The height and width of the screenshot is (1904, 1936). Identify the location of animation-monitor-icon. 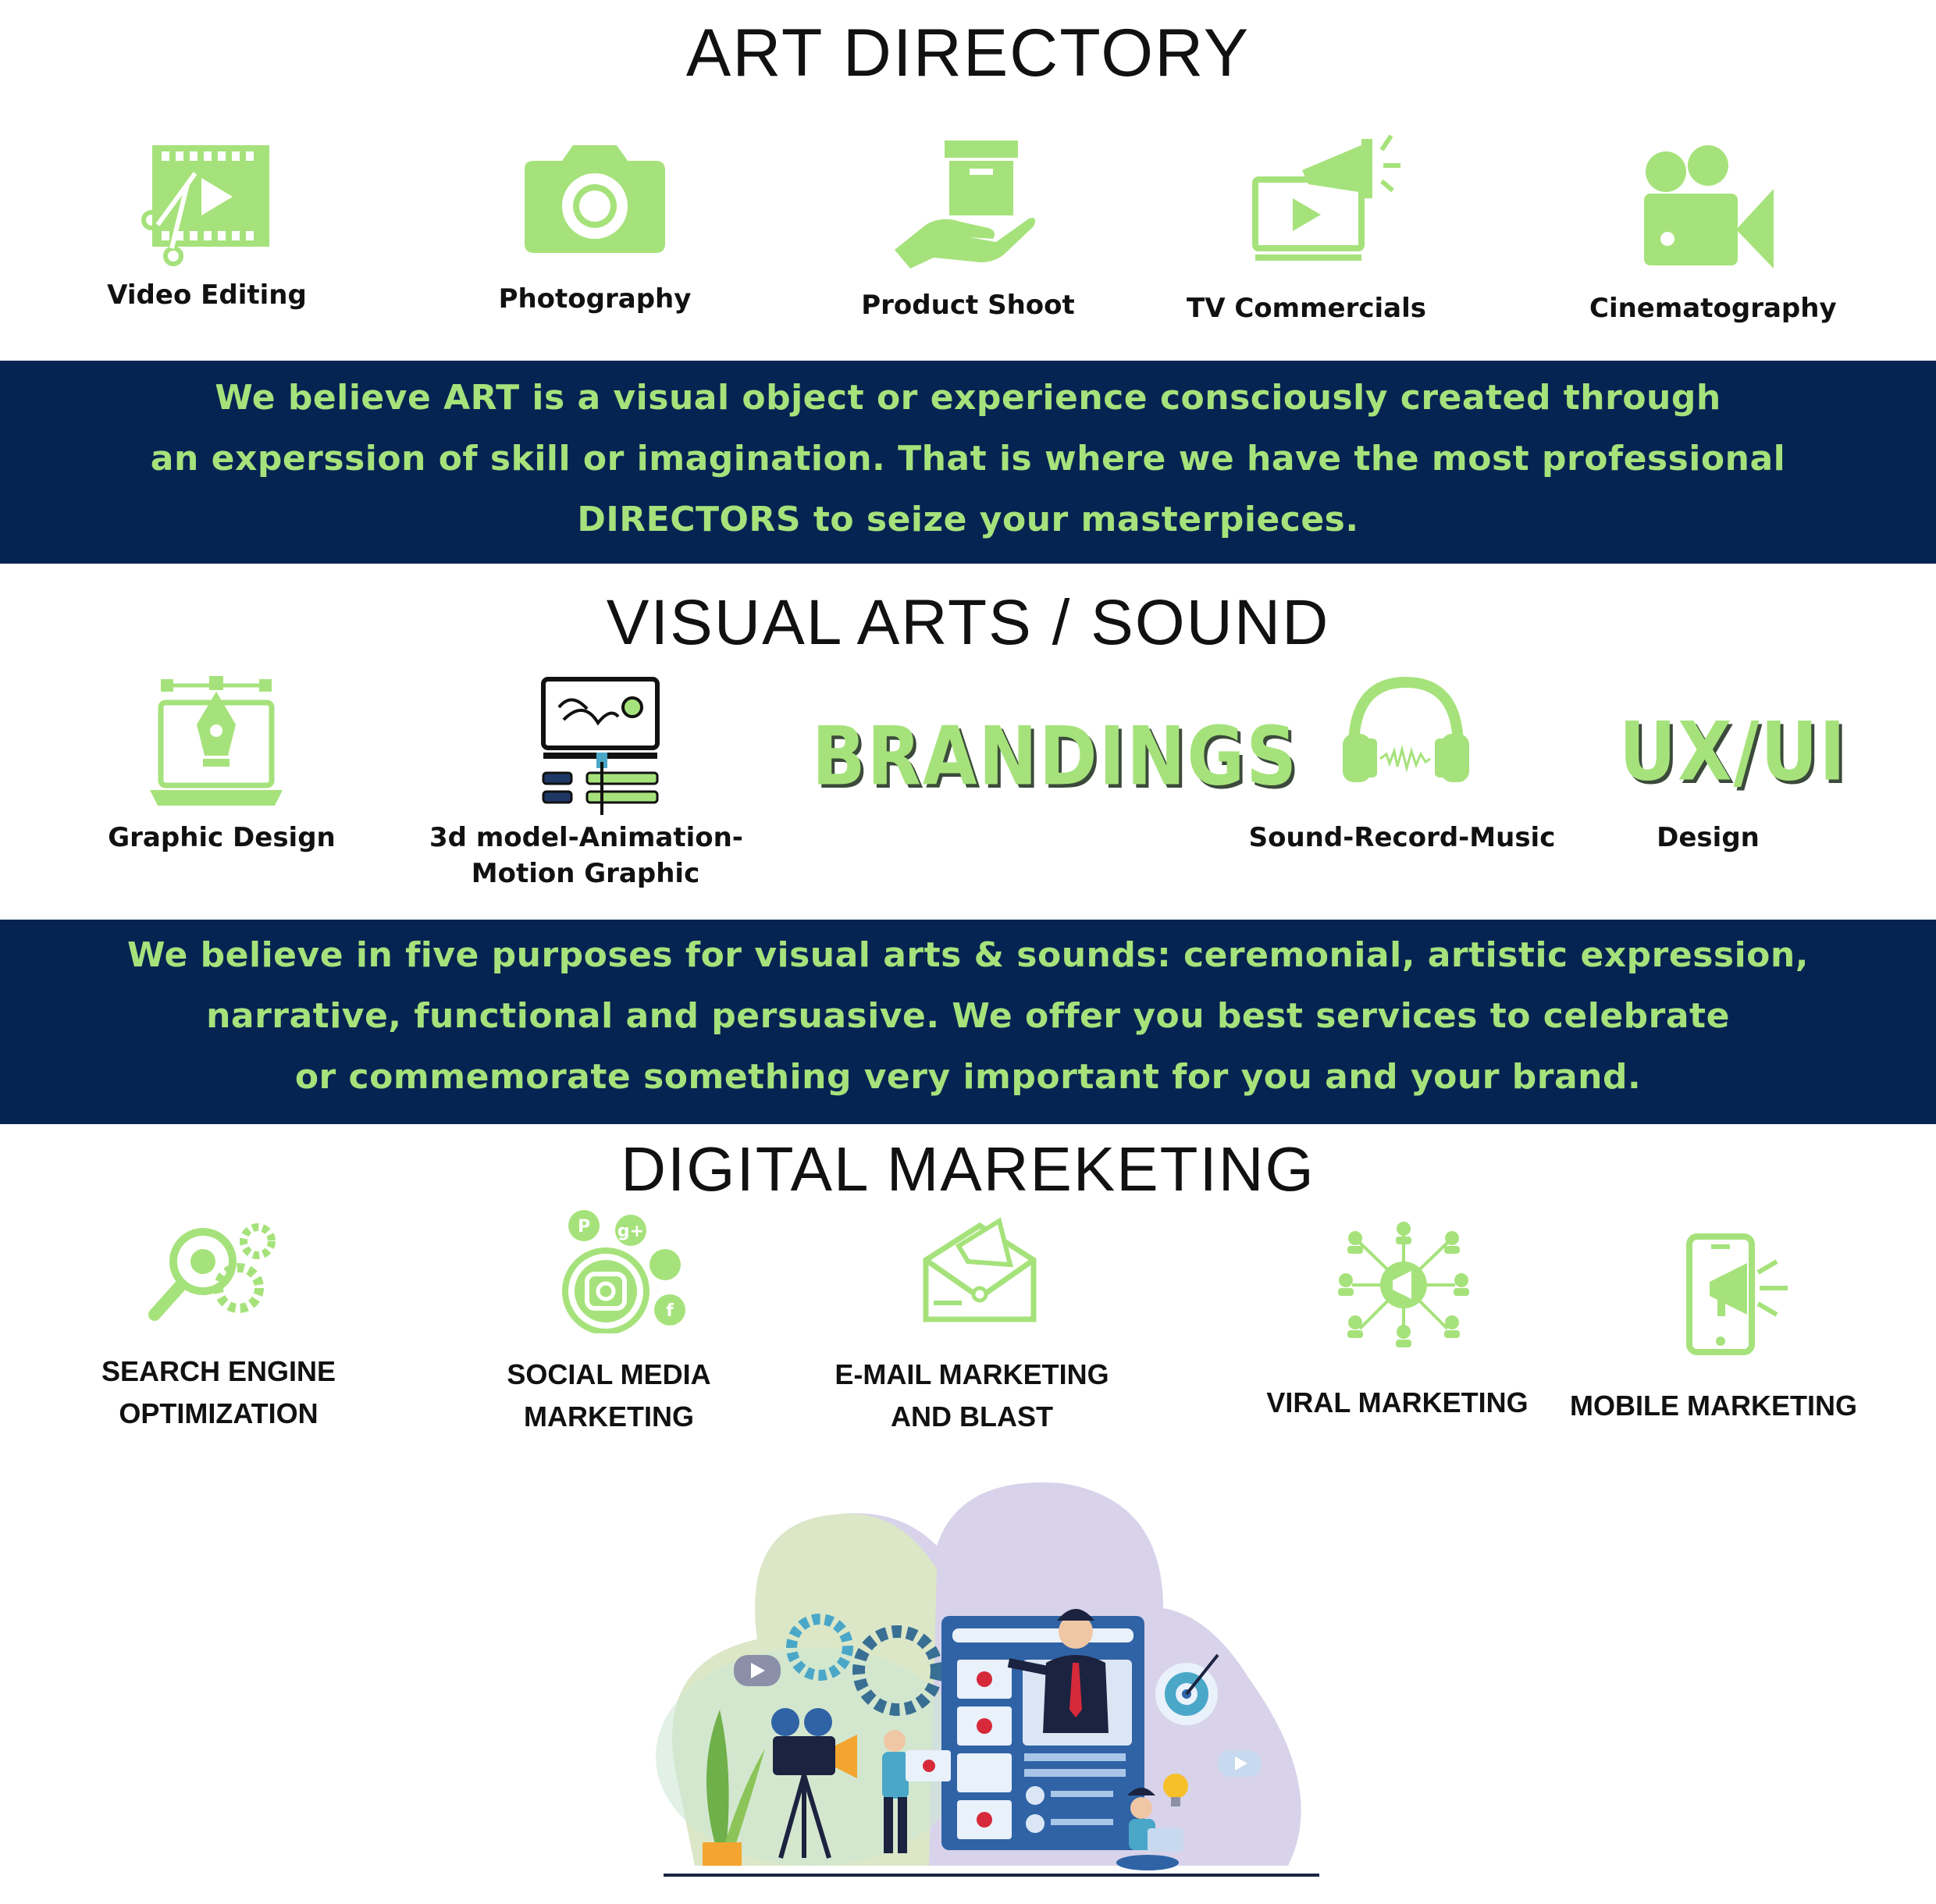
(600, 746).